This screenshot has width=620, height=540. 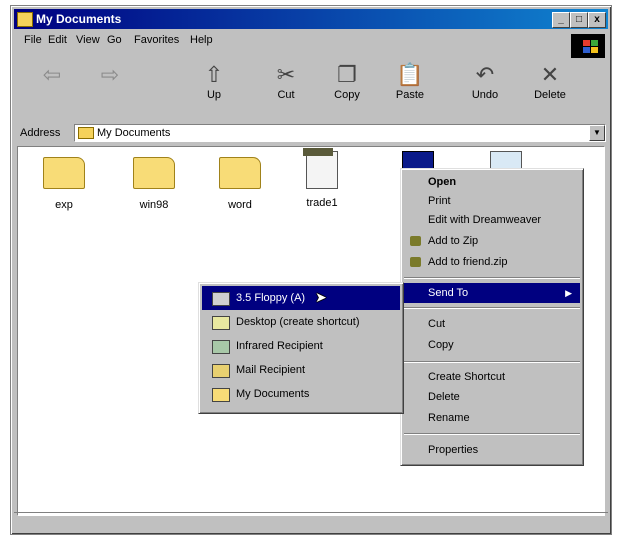 What do you see at coordinates (301, 370) in the screenshot?
I see `send-to-mail: Mail Recipient` at bounding box center [301, 370].